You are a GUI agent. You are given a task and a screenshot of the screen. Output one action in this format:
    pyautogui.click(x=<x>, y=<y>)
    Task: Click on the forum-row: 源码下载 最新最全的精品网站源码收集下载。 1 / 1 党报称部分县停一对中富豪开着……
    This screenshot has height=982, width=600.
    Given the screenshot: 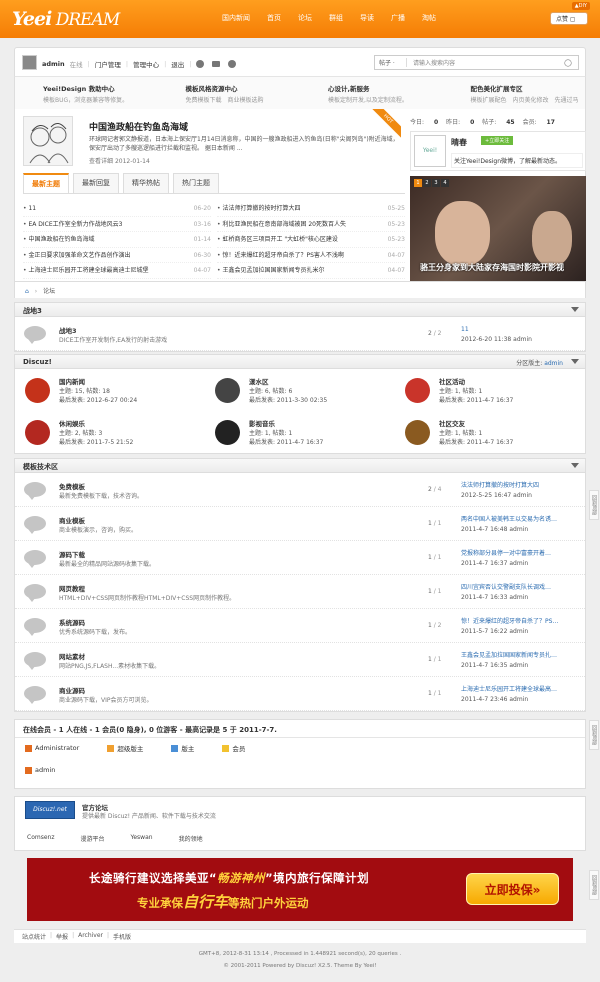 What is the action you would take?
    pyautogui.click(x=300, y=558)
    